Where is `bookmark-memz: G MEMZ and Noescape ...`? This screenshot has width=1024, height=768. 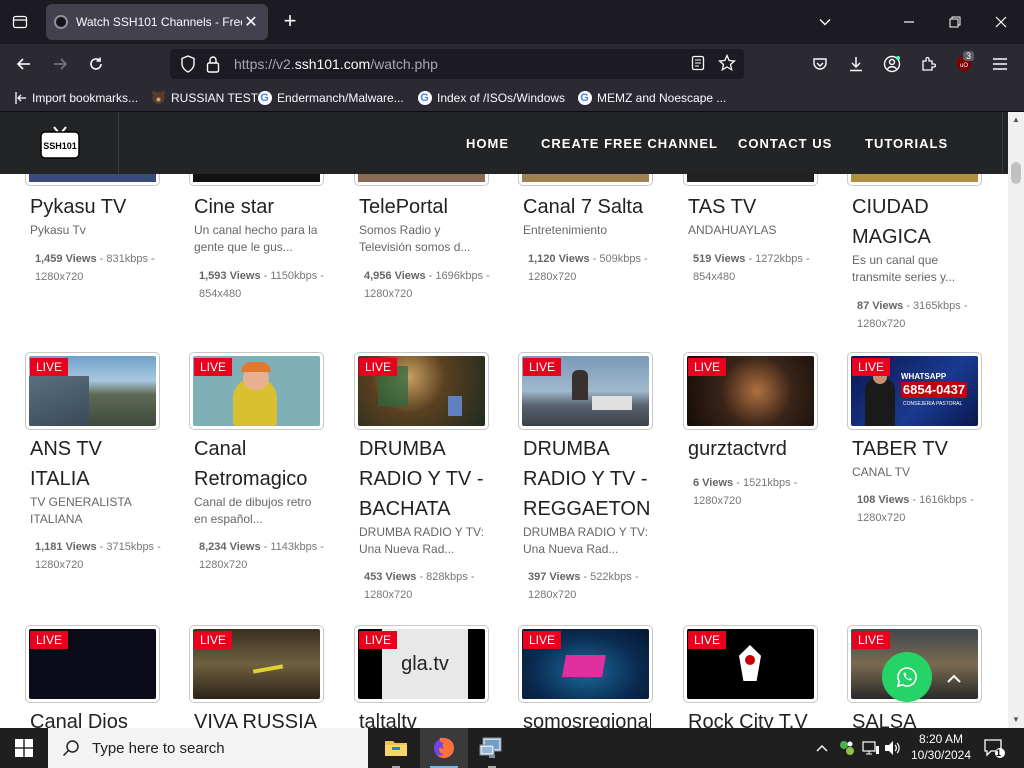
bookmark-memz: G MEMZ and Noescape ... is located at coordinates (651, 97).